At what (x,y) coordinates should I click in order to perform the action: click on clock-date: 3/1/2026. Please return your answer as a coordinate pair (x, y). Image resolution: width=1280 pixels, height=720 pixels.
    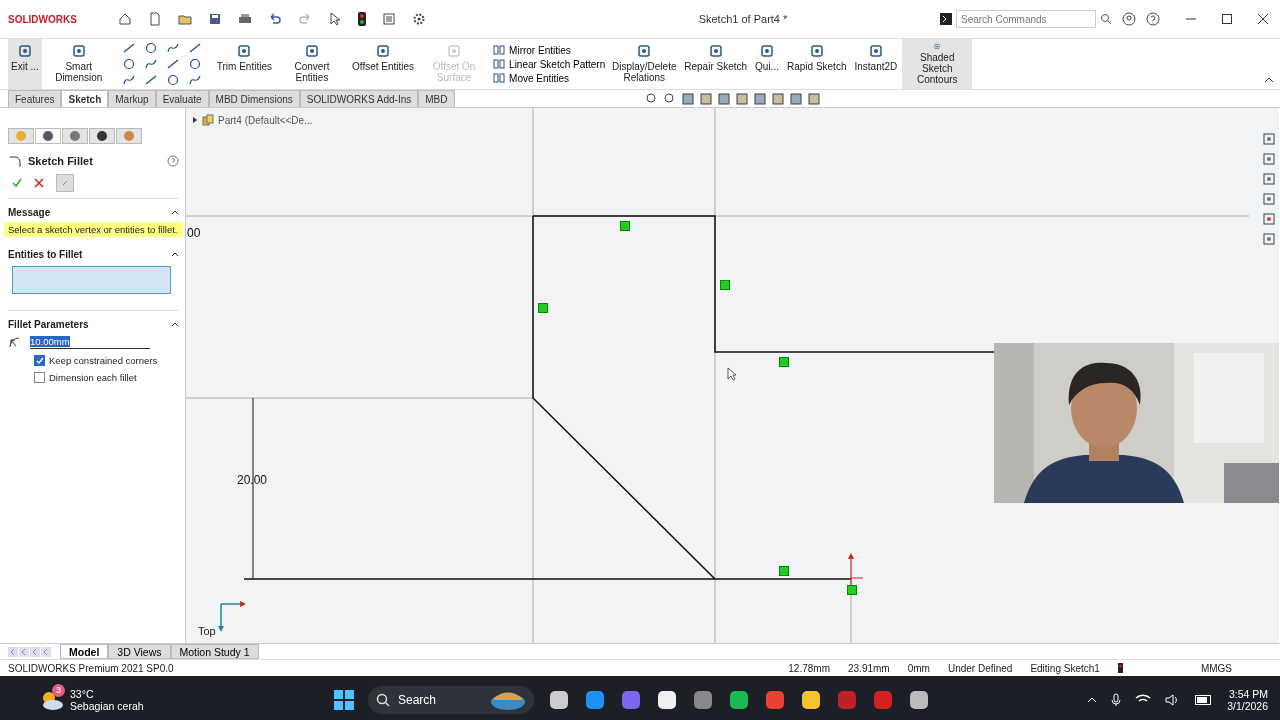
    Looking at the image, I should click on (1247, 706).